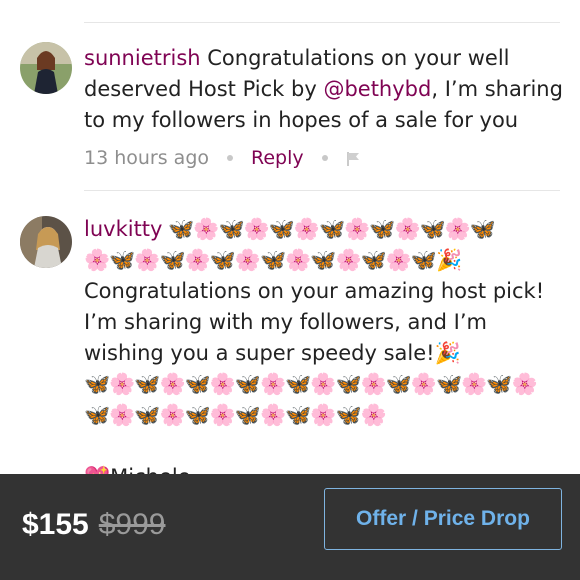 Image resolution: width=580 pixels, height=580 pixels. What do you see at coordinates (142, 58) in the screenshot?
I see `comment-username: sunnietrish` at bounding box center [142, 58].